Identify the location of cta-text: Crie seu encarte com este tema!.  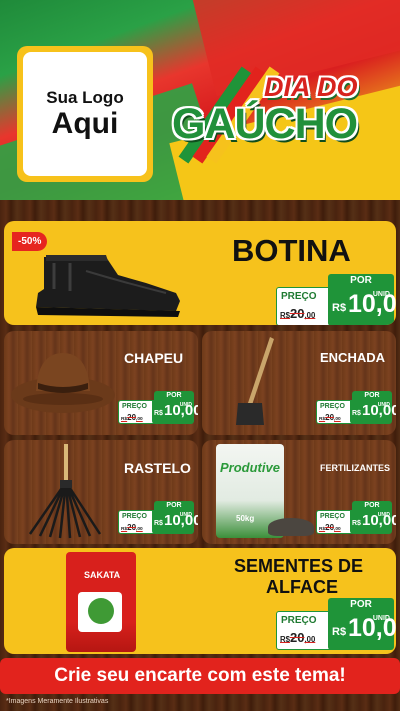
(200, 675).